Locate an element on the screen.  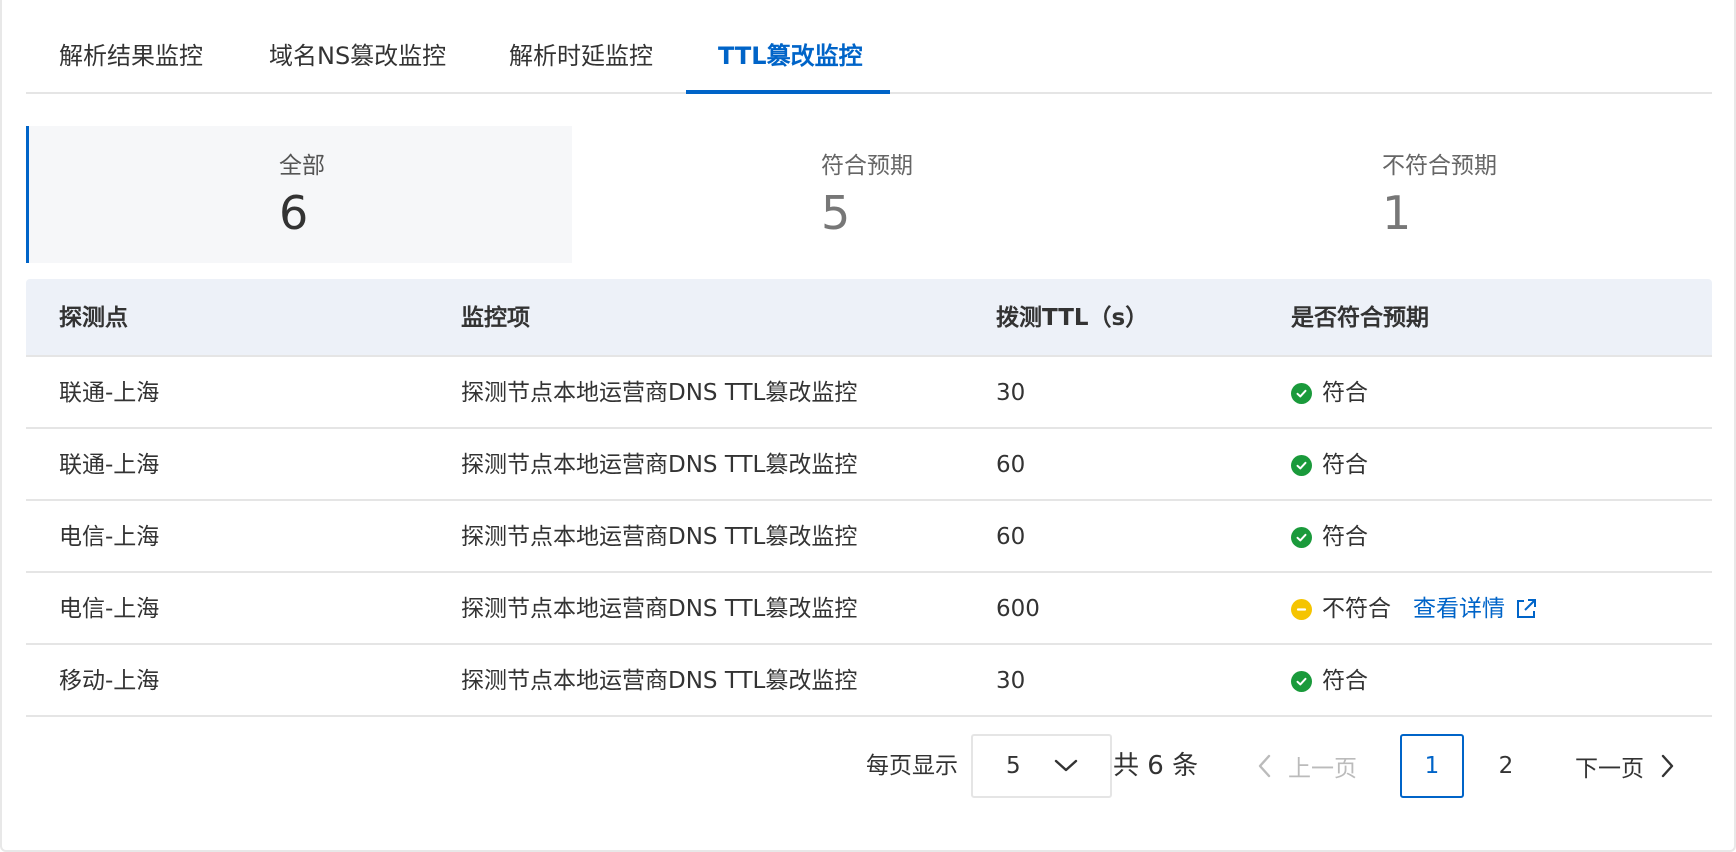
table-row: 联通-上海 探测节点本地运营商DNS TTL篡改监控 60 符合 is located at coordinates (869, 465).